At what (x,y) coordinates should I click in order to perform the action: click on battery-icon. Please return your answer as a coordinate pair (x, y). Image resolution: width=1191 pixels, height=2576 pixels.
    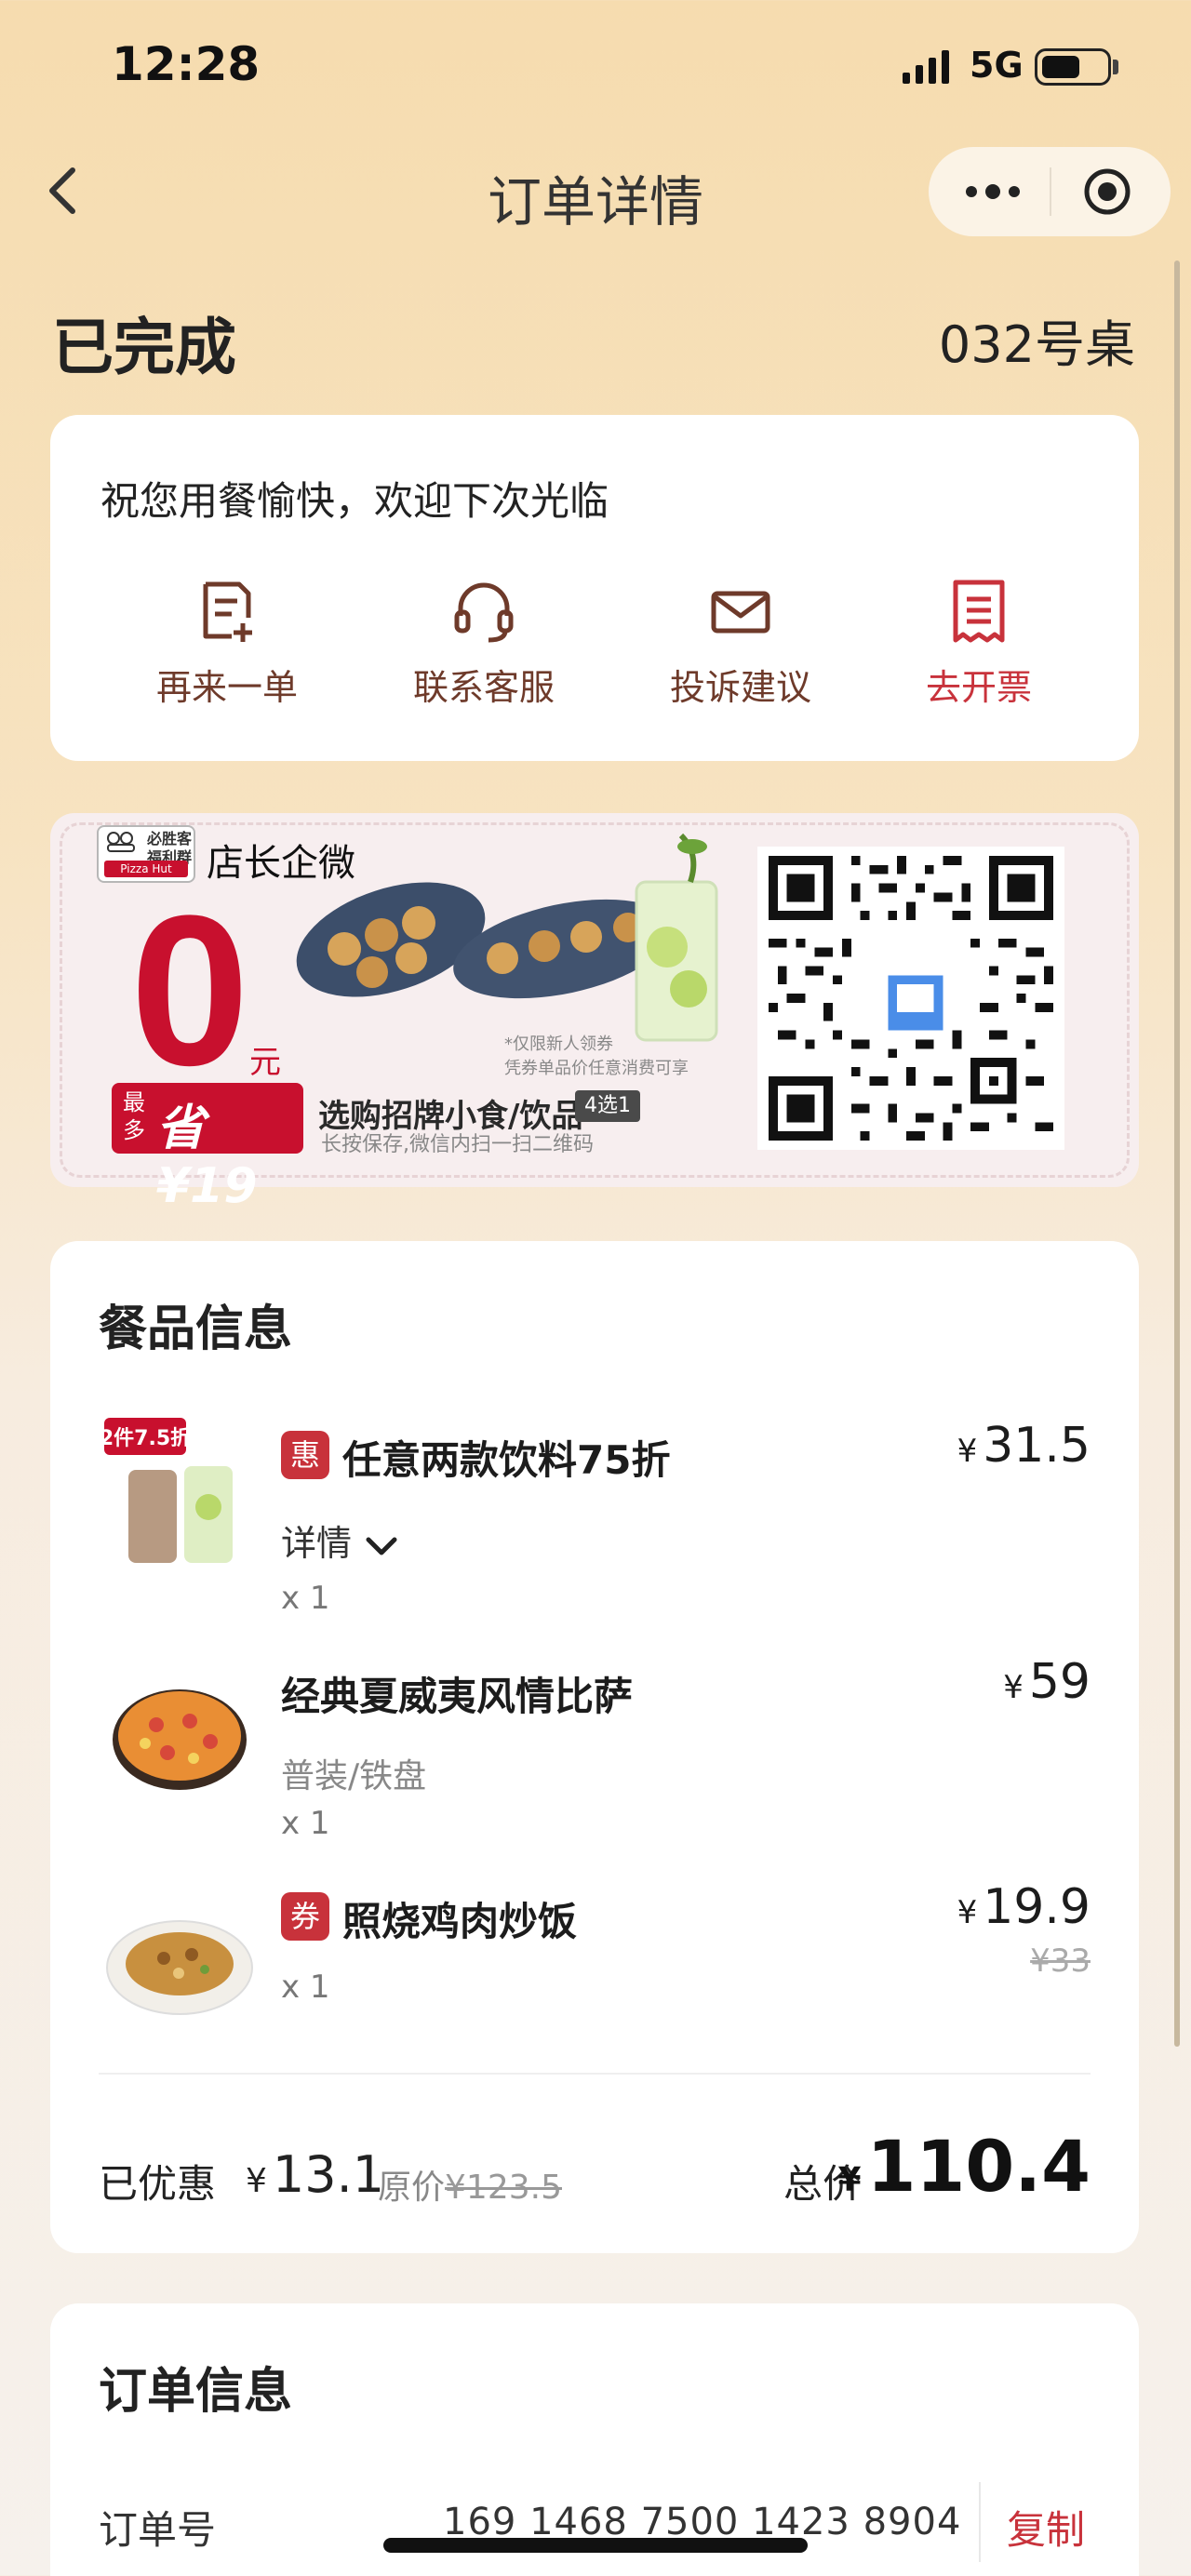
    Looking at the image, I should click on (1073, 67).